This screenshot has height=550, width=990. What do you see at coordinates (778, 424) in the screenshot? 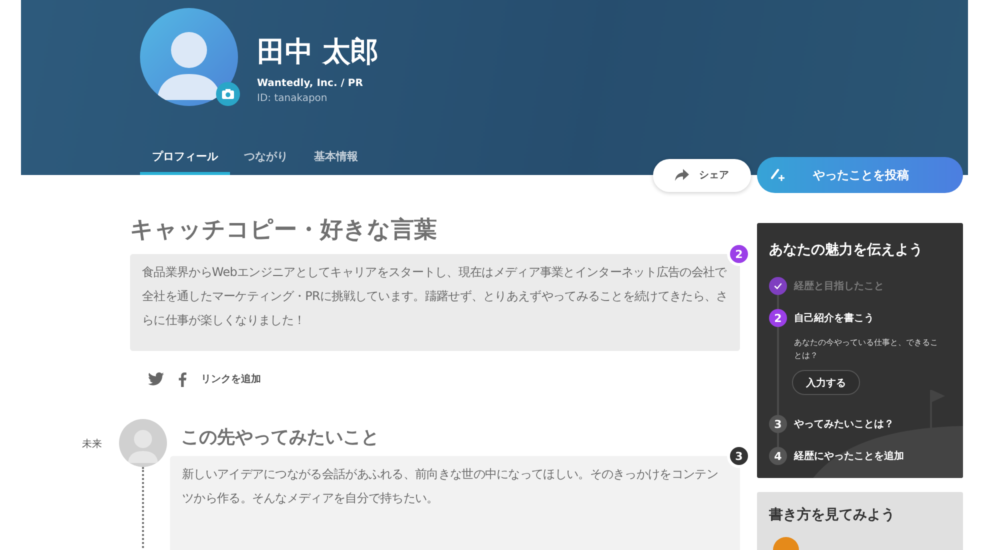
I see `step-number: 3` at bounding box center [778, 424].